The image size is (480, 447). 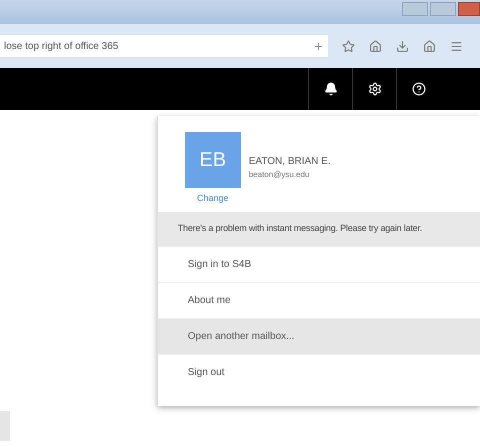 What do you see at coordinates (319, 264) in the screenshot?
I see `menu-item: Sign in to S4B` at bounding box center [319, 264].